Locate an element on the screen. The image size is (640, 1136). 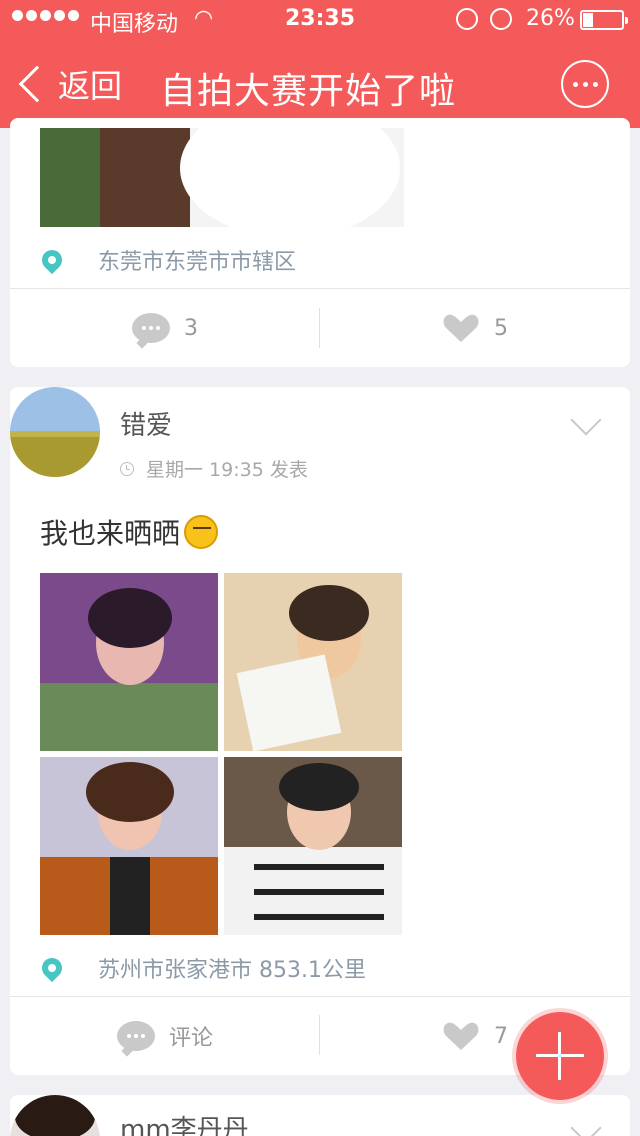
comment-button: 评论 is located at coordinates (165, 1036).